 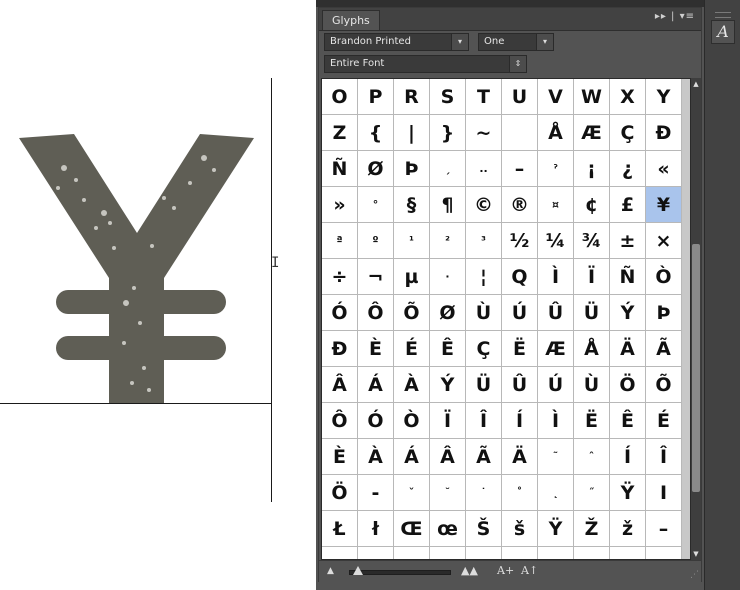 What do you see at coordinates (412, 205) in the screenshot?
I see `glyph-cell: §` at bounding box center [412, 205].